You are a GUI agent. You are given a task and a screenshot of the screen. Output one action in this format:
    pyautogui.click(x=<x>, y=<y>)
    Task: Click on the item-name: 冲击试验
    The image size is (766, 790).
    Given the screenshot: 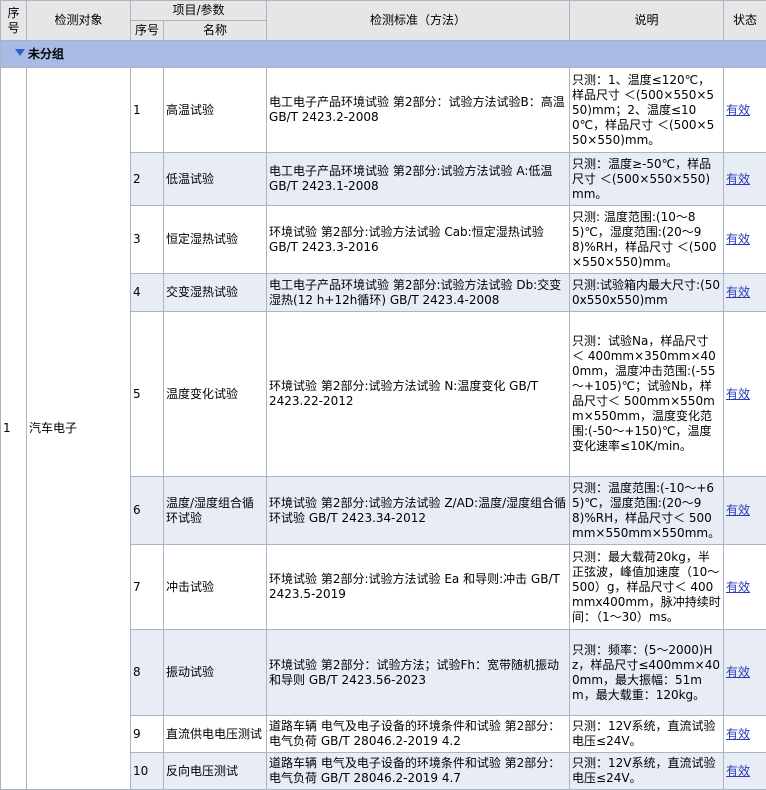 What is the action you would take?
    pyautogui.click(x=215, y=587)
    